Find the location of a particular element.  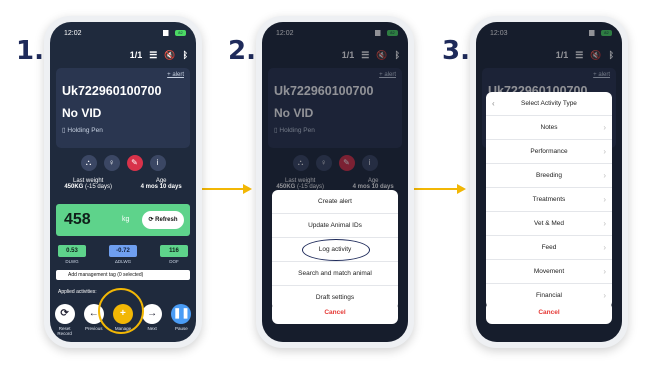

activity-type-title: Select Activity Type is located at coordinates (549, 103).